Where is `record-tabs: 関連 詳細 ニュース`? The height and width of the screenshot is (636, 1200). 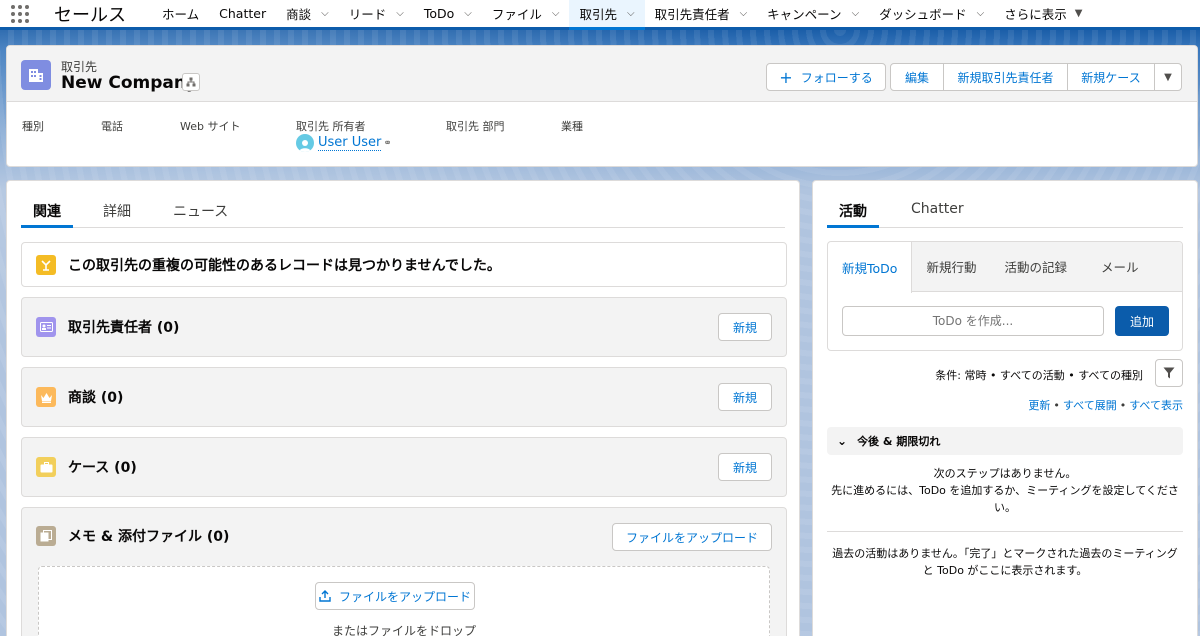
record-tabs: 関連 詳細 ニュース is located at coordinates (403, 211).